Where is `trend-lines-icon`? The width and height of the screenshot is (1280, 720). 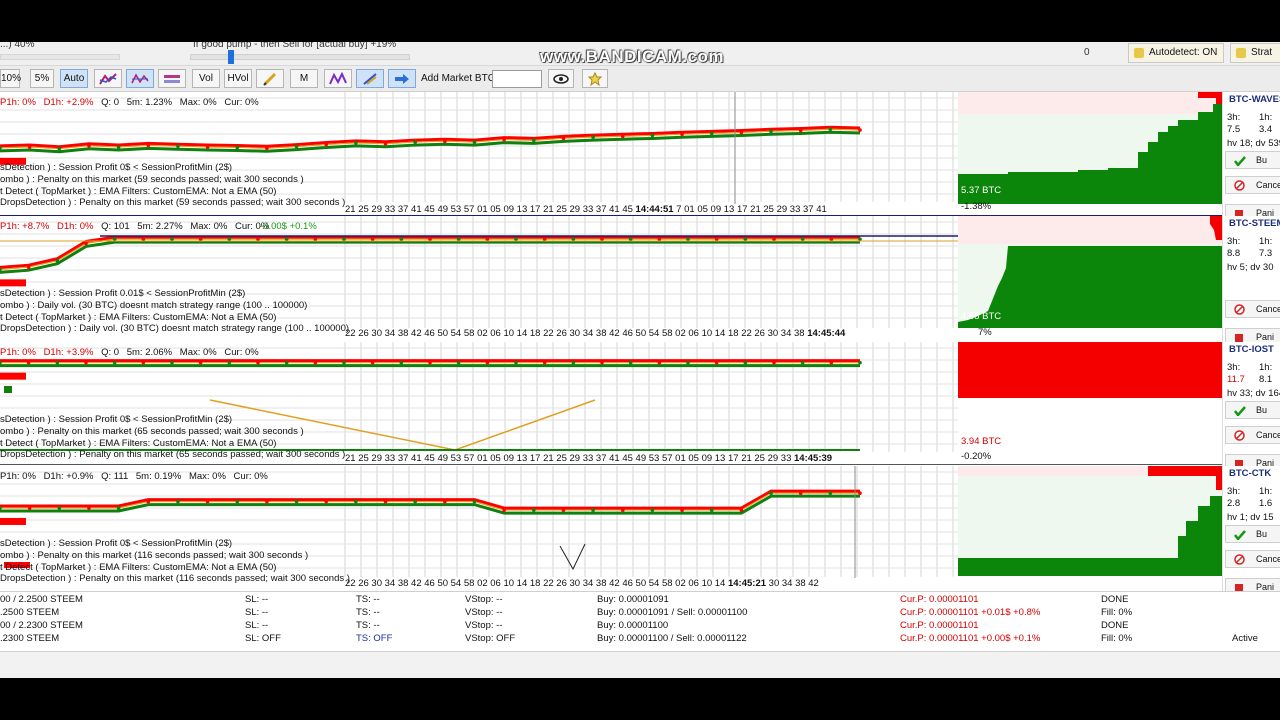 trend-lines-icon is located at coordinates (108, 78).